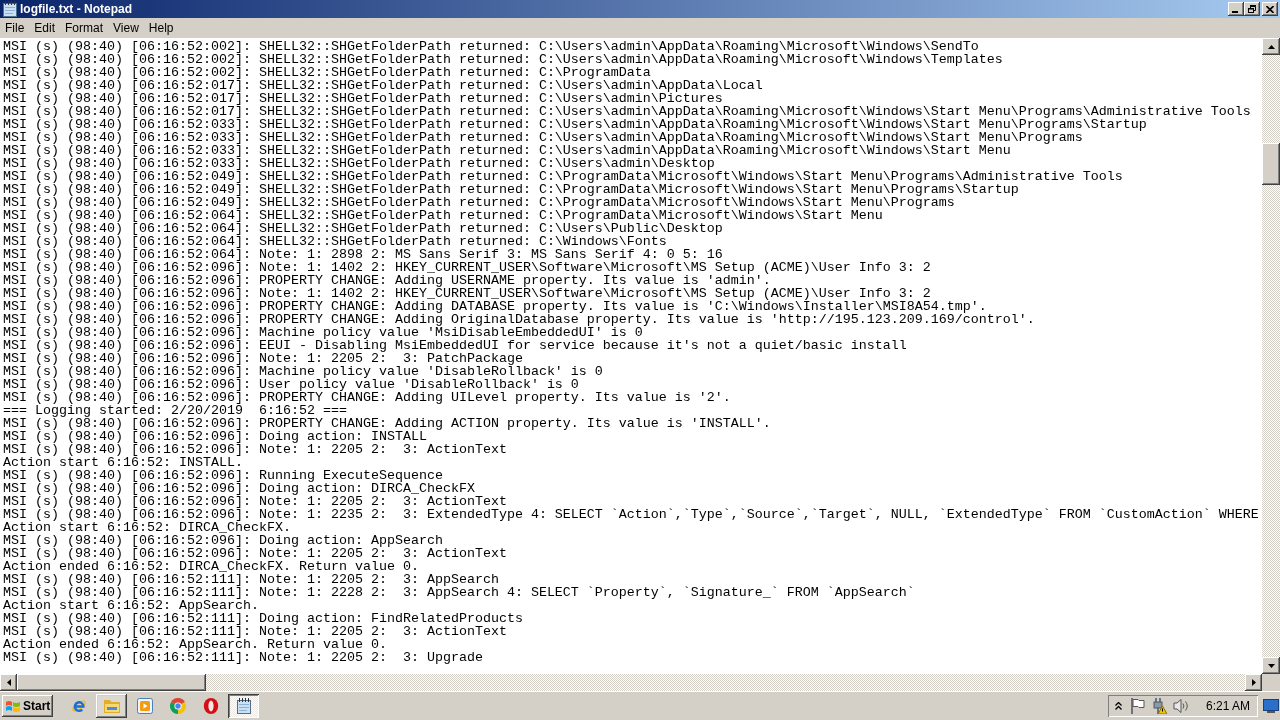 This screenshot has height=720, width=1280. What do you see at coordinates (511, 189) in the screenshot?
I see `log-line: MSI (s) (98:40) [06:16:52:049]: SHELL32::SHGetFolderPath returned: C:\ProgramData\Microsoft\Windows\Start Menu\Programs\Startup` at bounding box center [511, 189].